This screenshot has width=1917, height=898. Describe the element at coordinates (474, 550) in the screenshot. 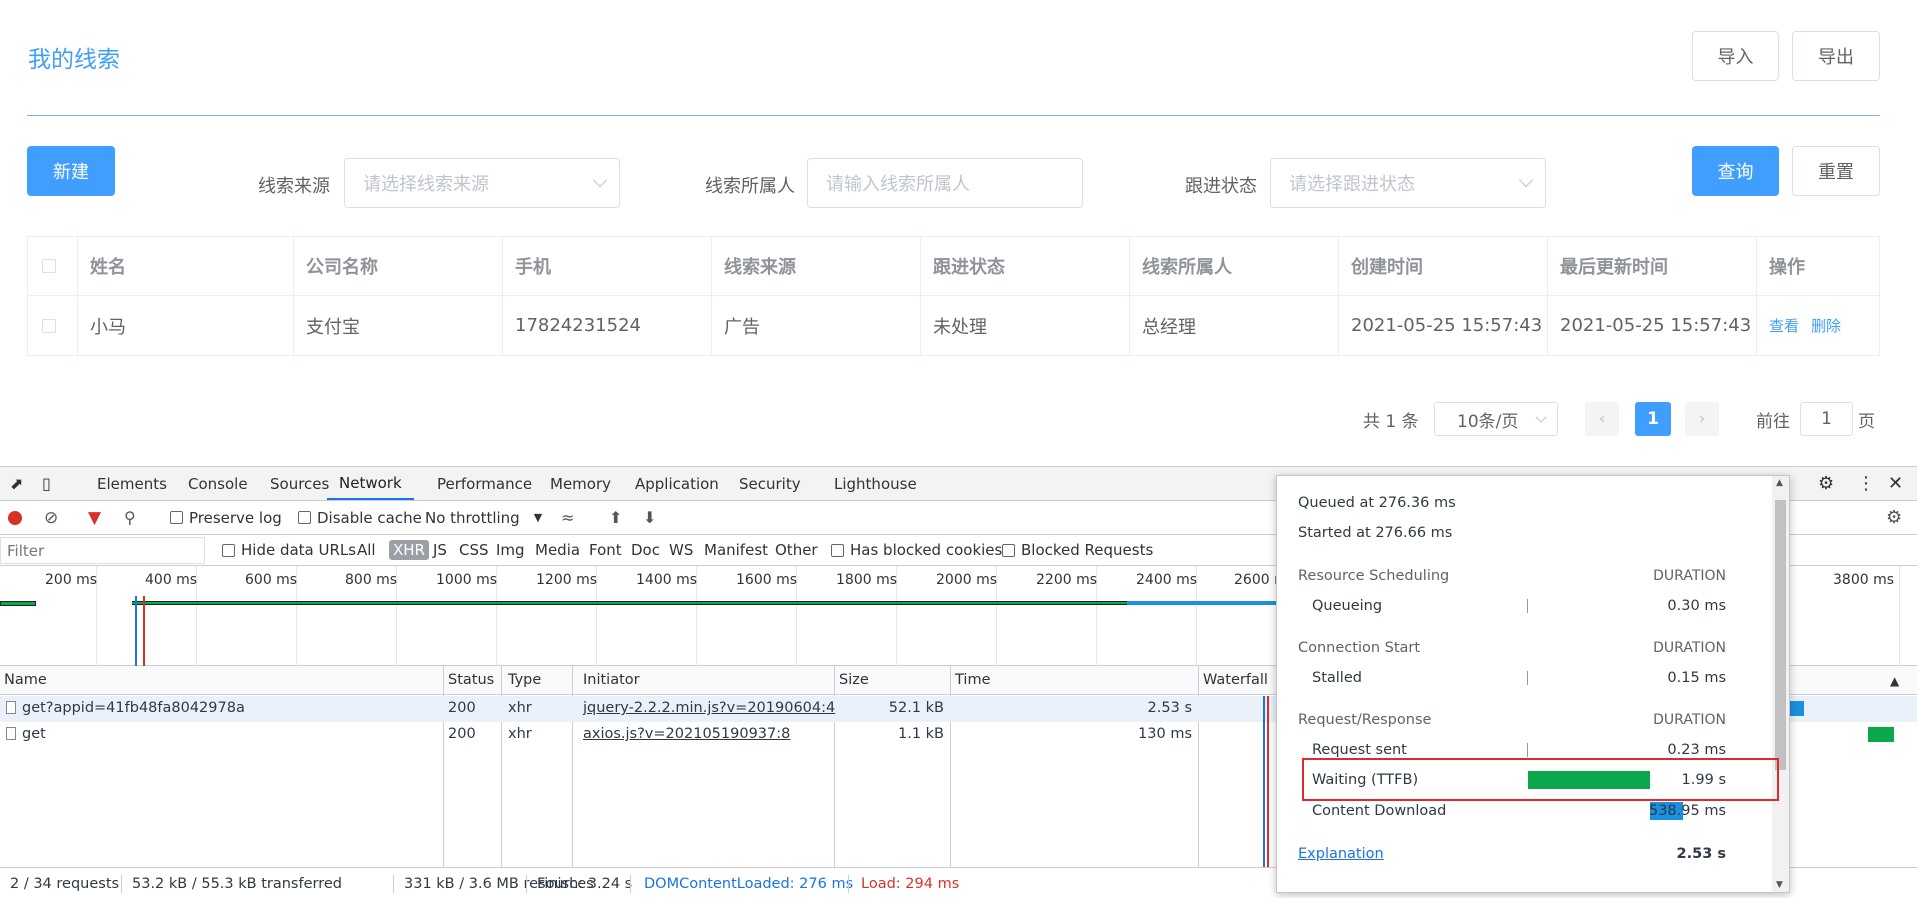

I see `type-css: CSS` at that location.